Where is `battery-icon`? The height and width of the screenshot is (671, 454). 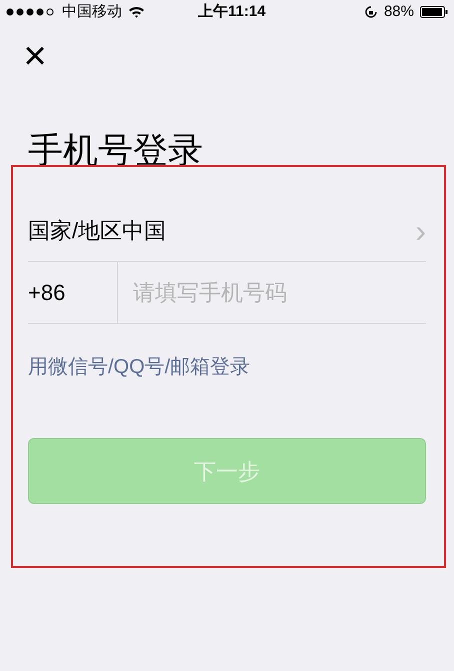 battery-icon is located at coordinates (434, 12).